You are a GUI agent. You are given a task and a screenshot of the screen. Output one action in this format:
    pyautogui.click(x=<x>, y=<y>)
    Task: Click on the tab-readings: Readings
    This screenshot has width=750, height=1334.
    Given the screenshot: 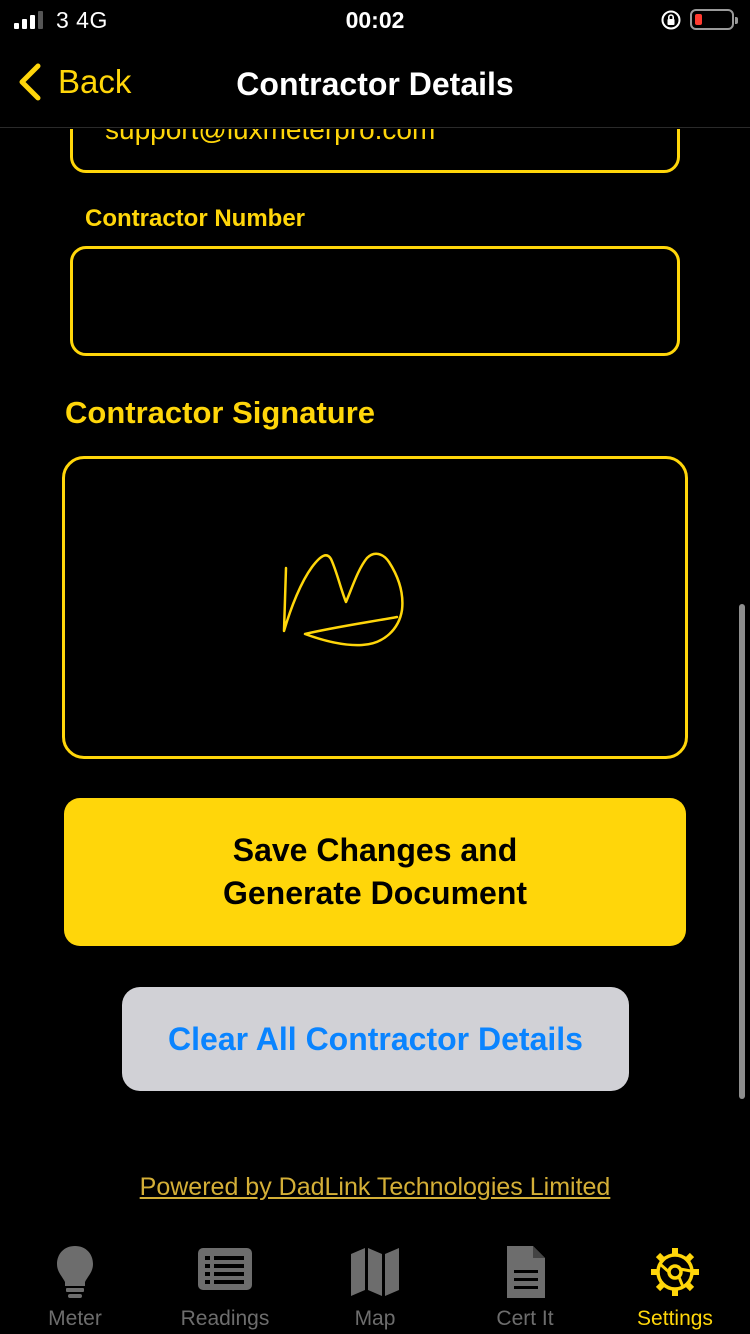 What is the action you would take?
    pyautogui.click(x=225, y=1284)
    